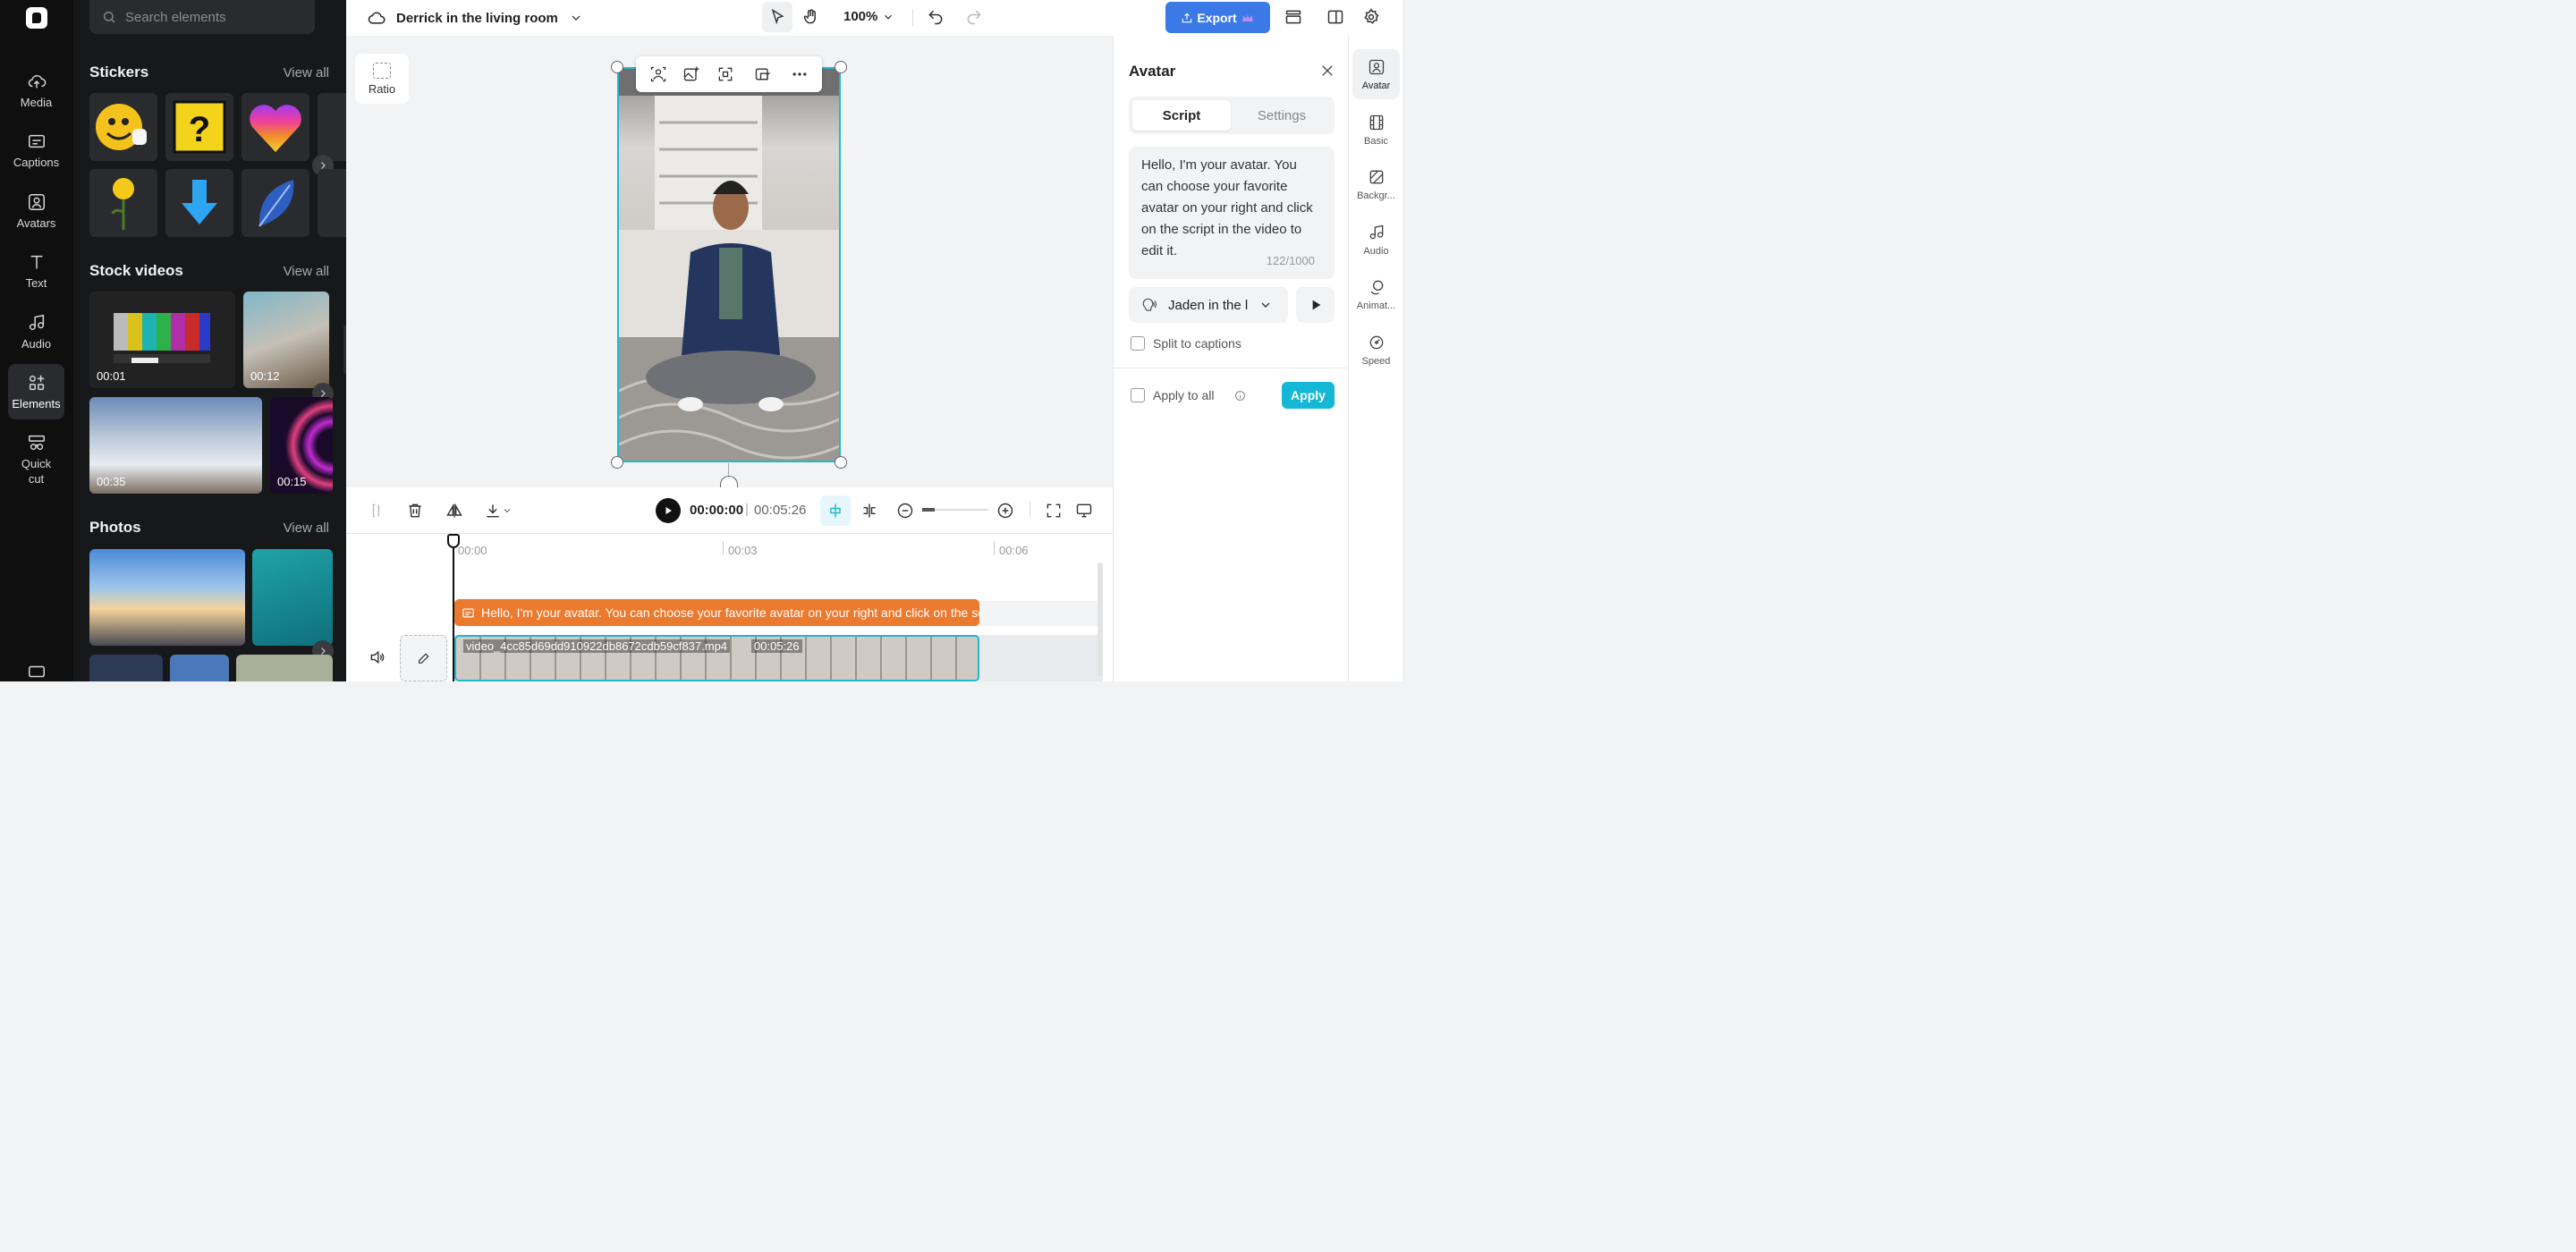 The height and width of the screenshot is (1252, 2576). What do you see at coordinates (375, 510) in the screenshot?
I see `split-button` at bounding box center [375, 510].